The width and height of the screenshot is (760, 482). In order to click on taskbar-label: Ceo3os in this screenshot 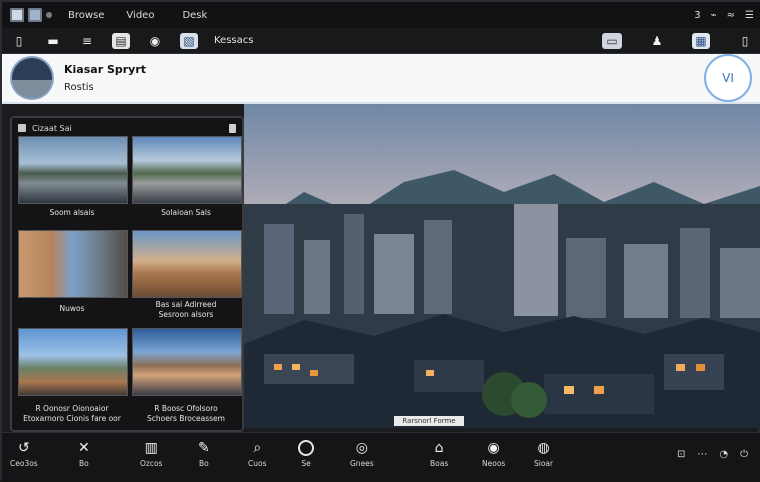, I will do `click(24, 463)`.